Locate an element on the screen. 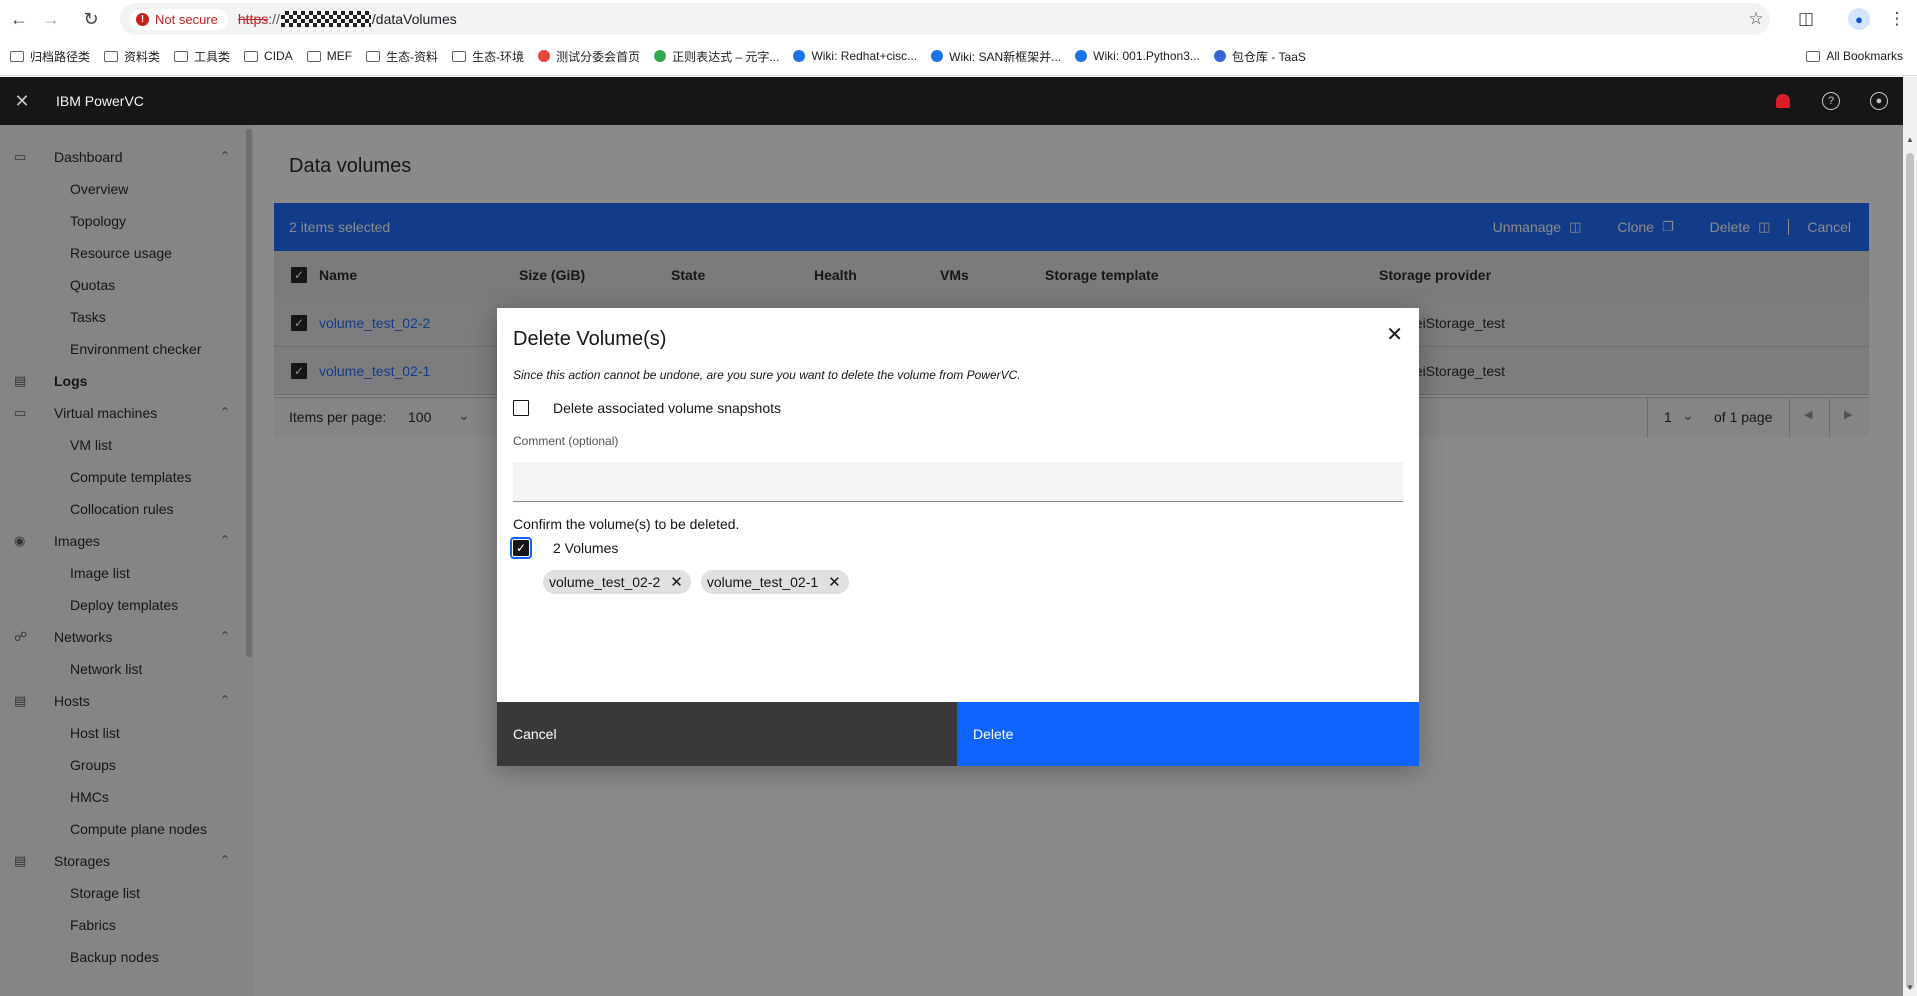 Image resolution: width=1917 pixels, height=996 pixels. volume-tag: volume_test_02-1 ✕ is located at coordinates (774, 582).